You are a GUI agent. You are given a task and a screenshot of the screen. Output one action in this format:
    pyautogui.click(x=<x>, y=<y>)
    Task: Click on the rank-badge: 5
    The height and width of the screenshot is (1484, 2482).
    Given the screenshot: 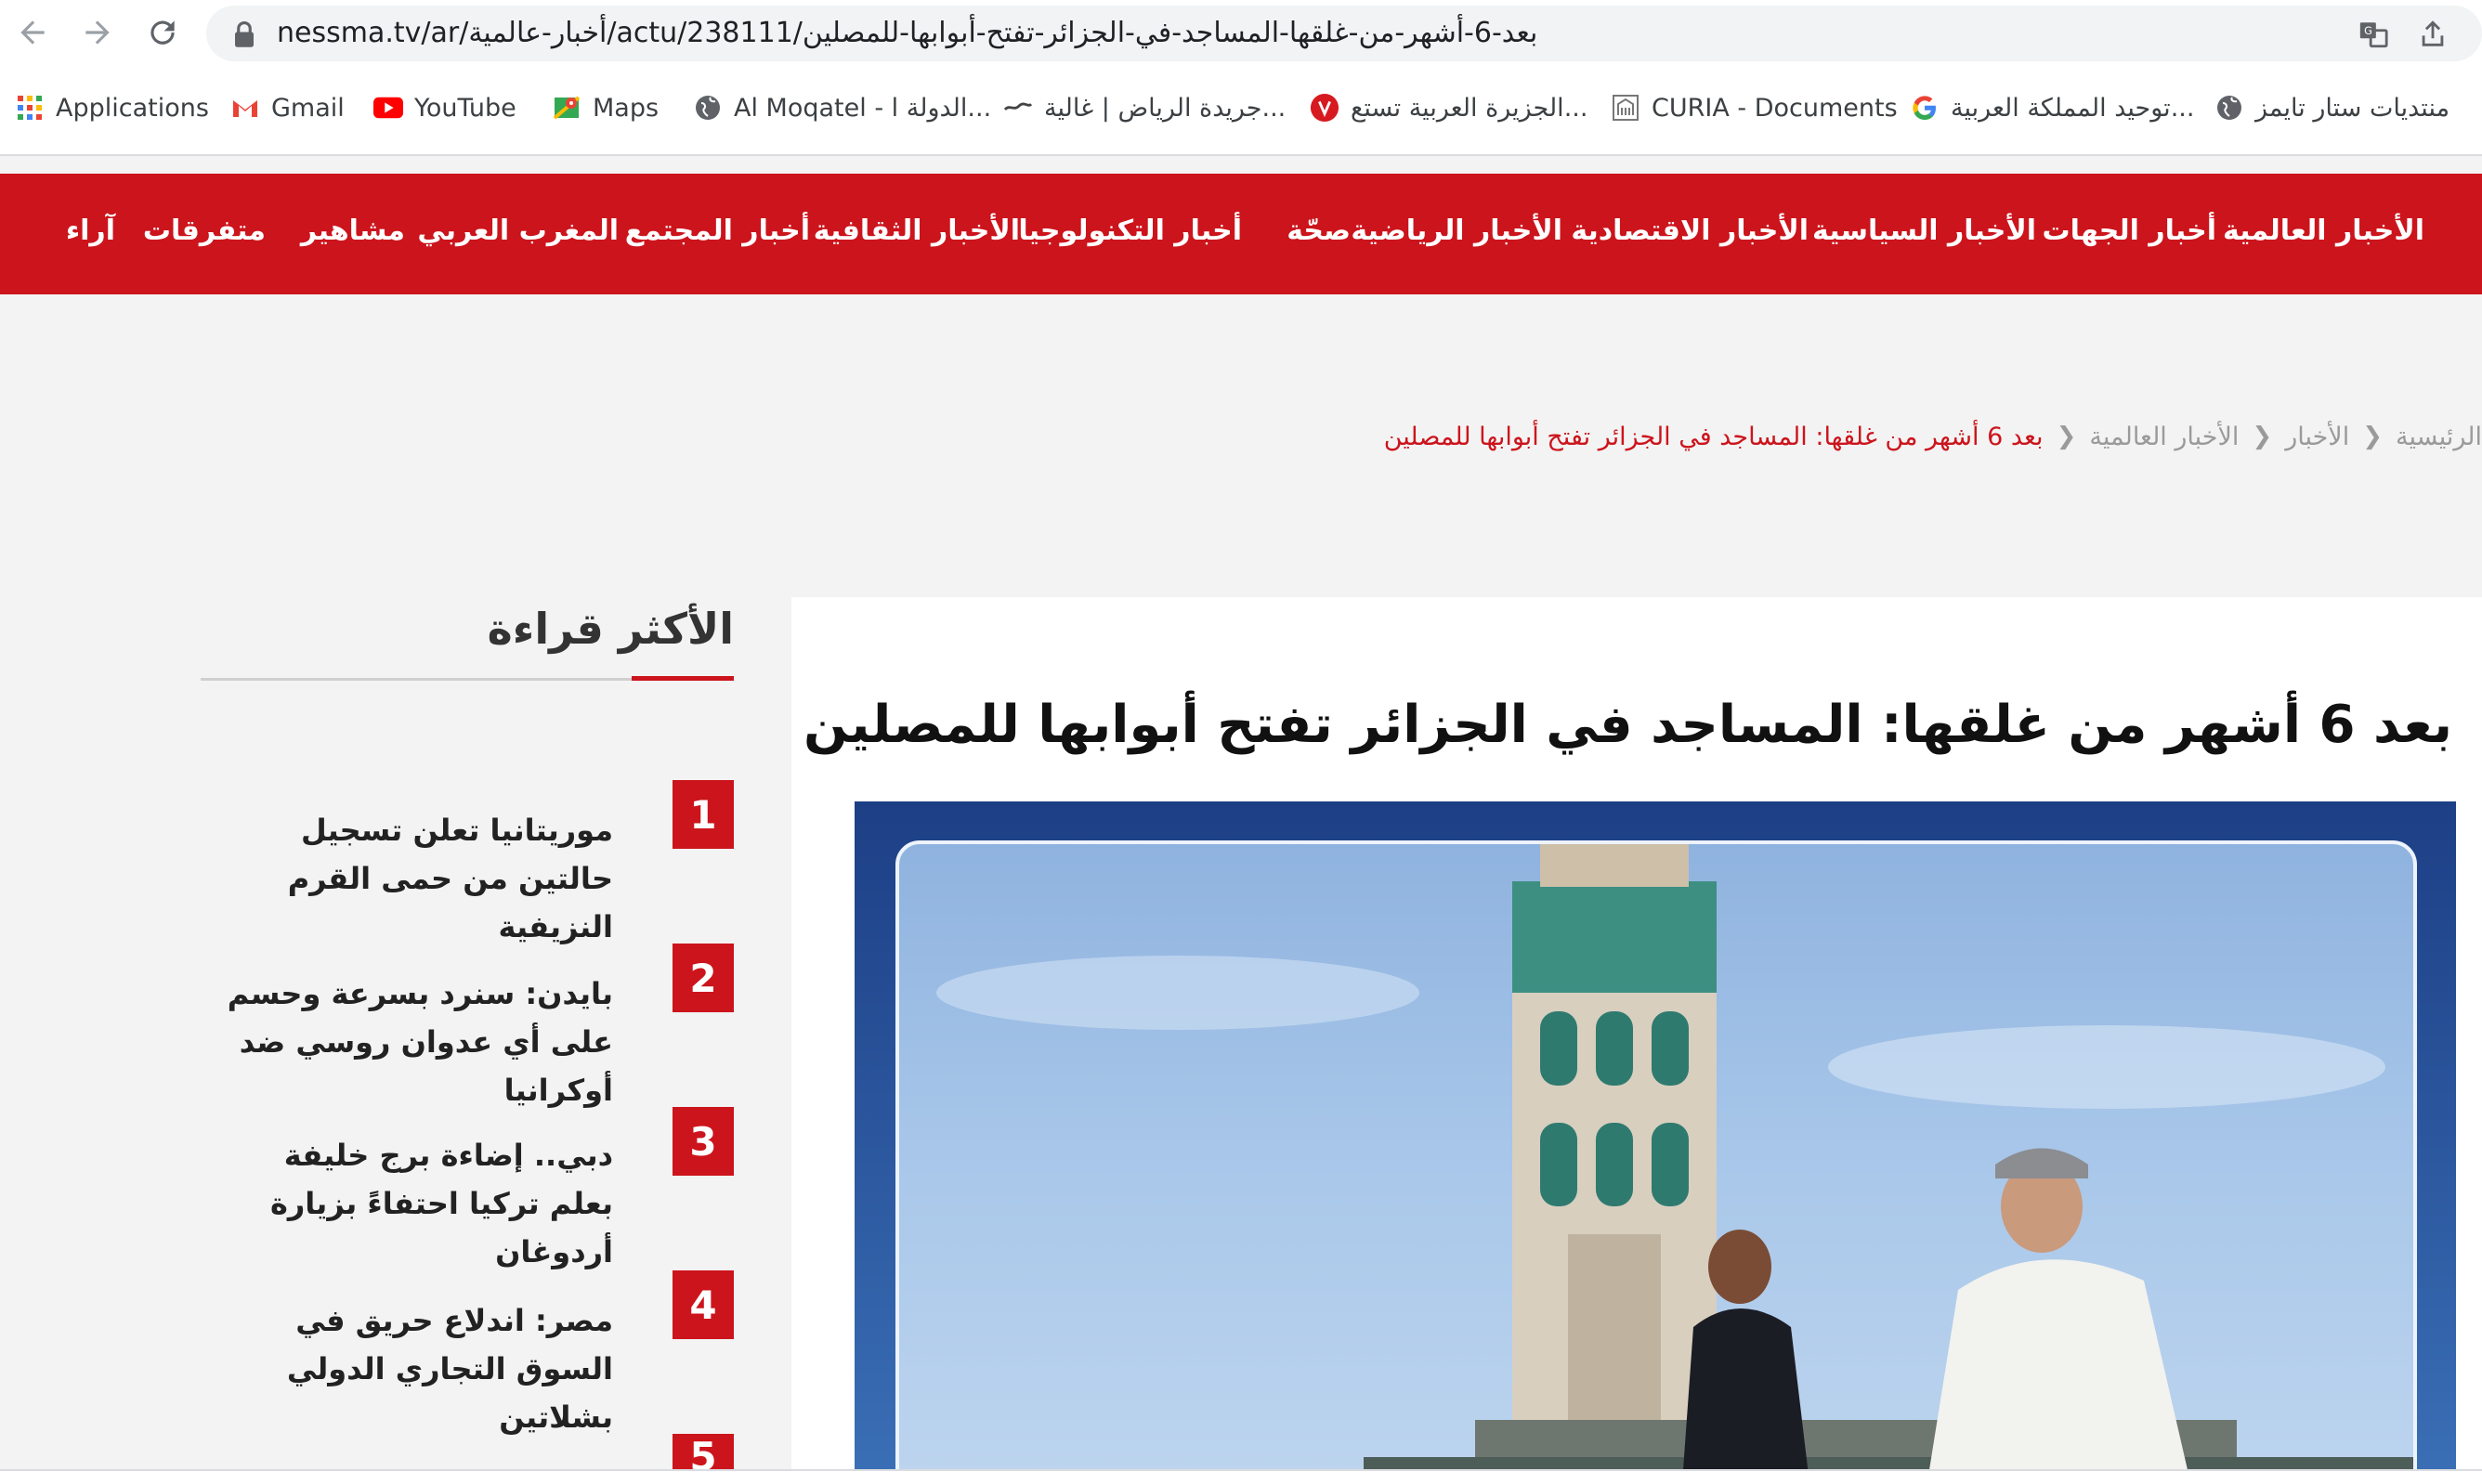 What is the action you would take?
    pyautogui.click(x=703, y=1456)
    